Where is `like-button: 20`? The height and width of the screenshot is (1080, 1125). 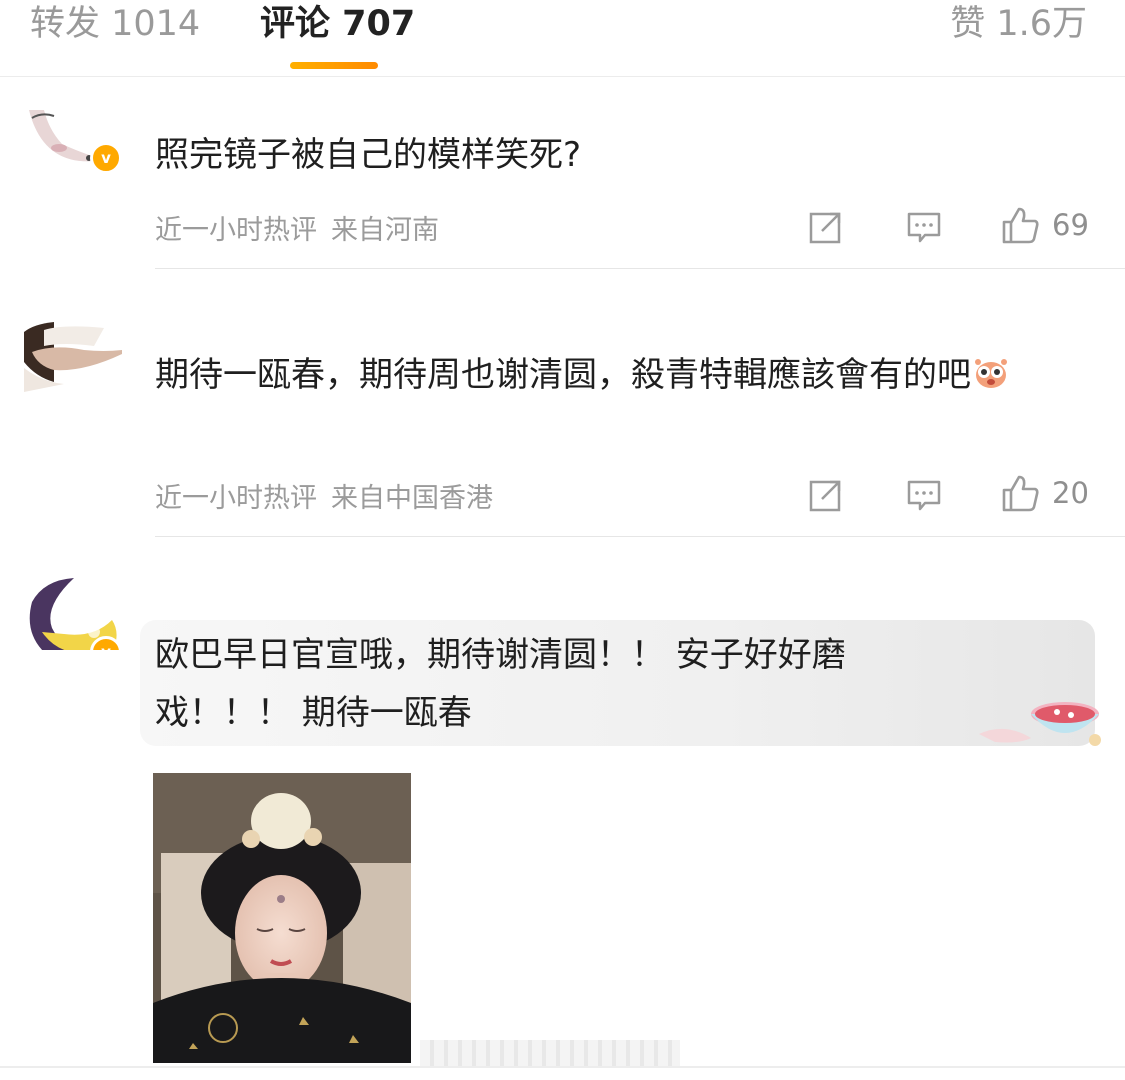
like-button: 20 is located at coordinates (1044, 493).